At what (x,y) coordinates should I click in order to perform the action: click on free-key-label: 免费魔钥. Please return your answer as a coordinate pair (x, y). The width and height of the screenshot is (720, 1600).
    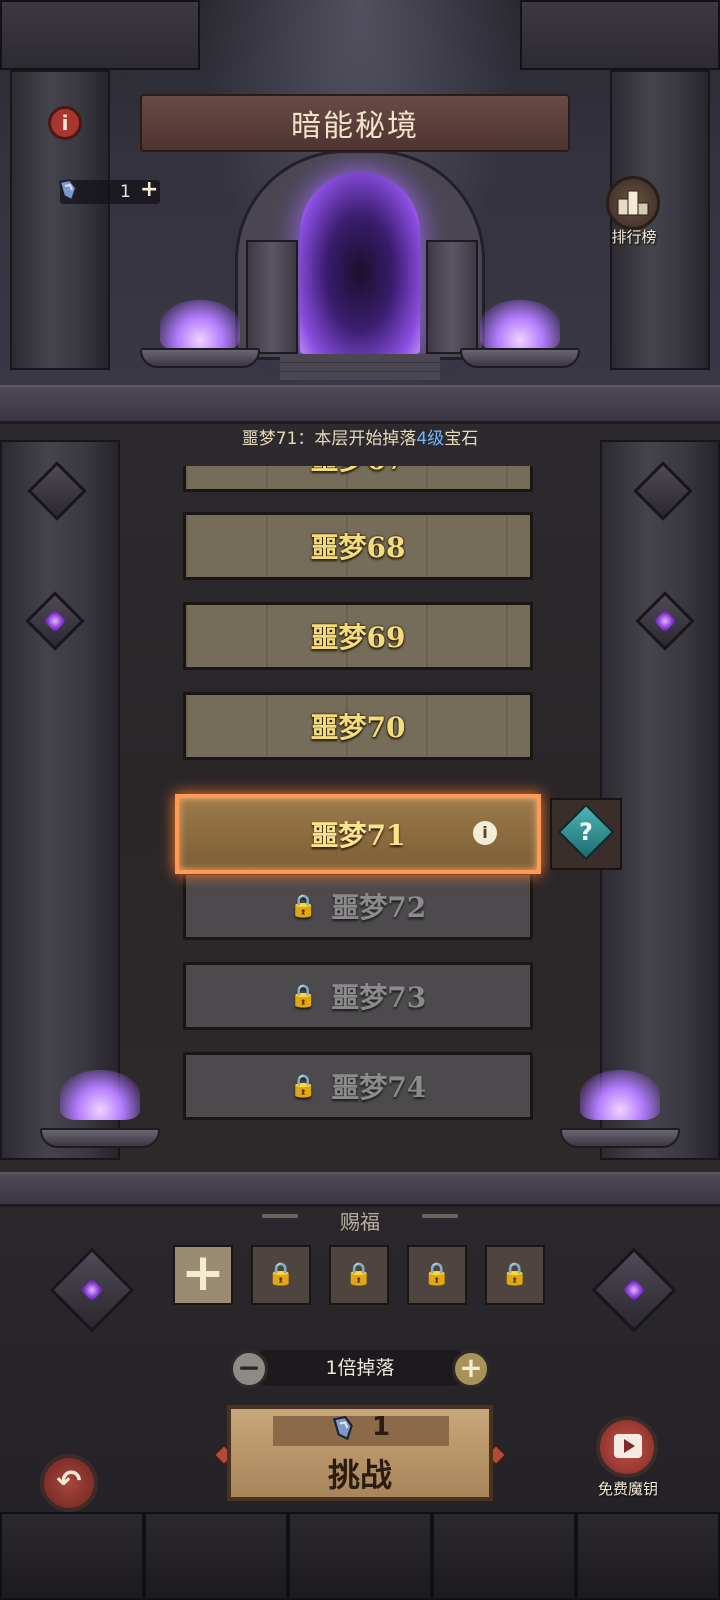
    Looking at the image, I should click on (628, 1488).